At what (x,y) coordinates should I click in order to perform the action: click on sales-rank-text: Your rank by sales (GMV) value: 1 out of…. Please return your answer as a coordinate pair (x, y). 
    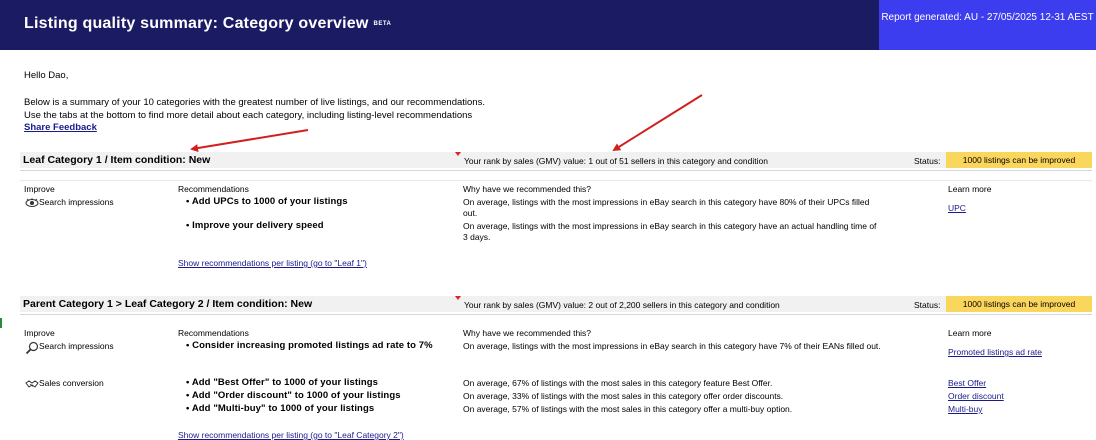
    Looking at the image, I should click on (616, 161).